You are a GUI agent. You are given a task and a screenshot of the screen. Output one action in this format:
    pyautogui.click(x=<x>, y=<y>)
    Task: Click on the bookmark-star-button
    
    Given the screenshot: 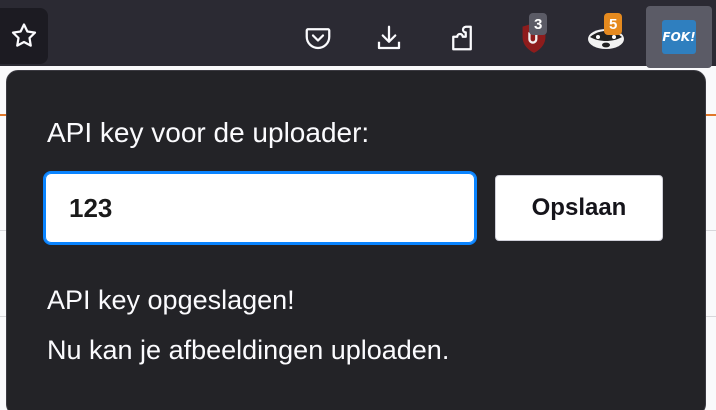 What is the action you would take?
    pyautogui.click(x=24, y=36)
    